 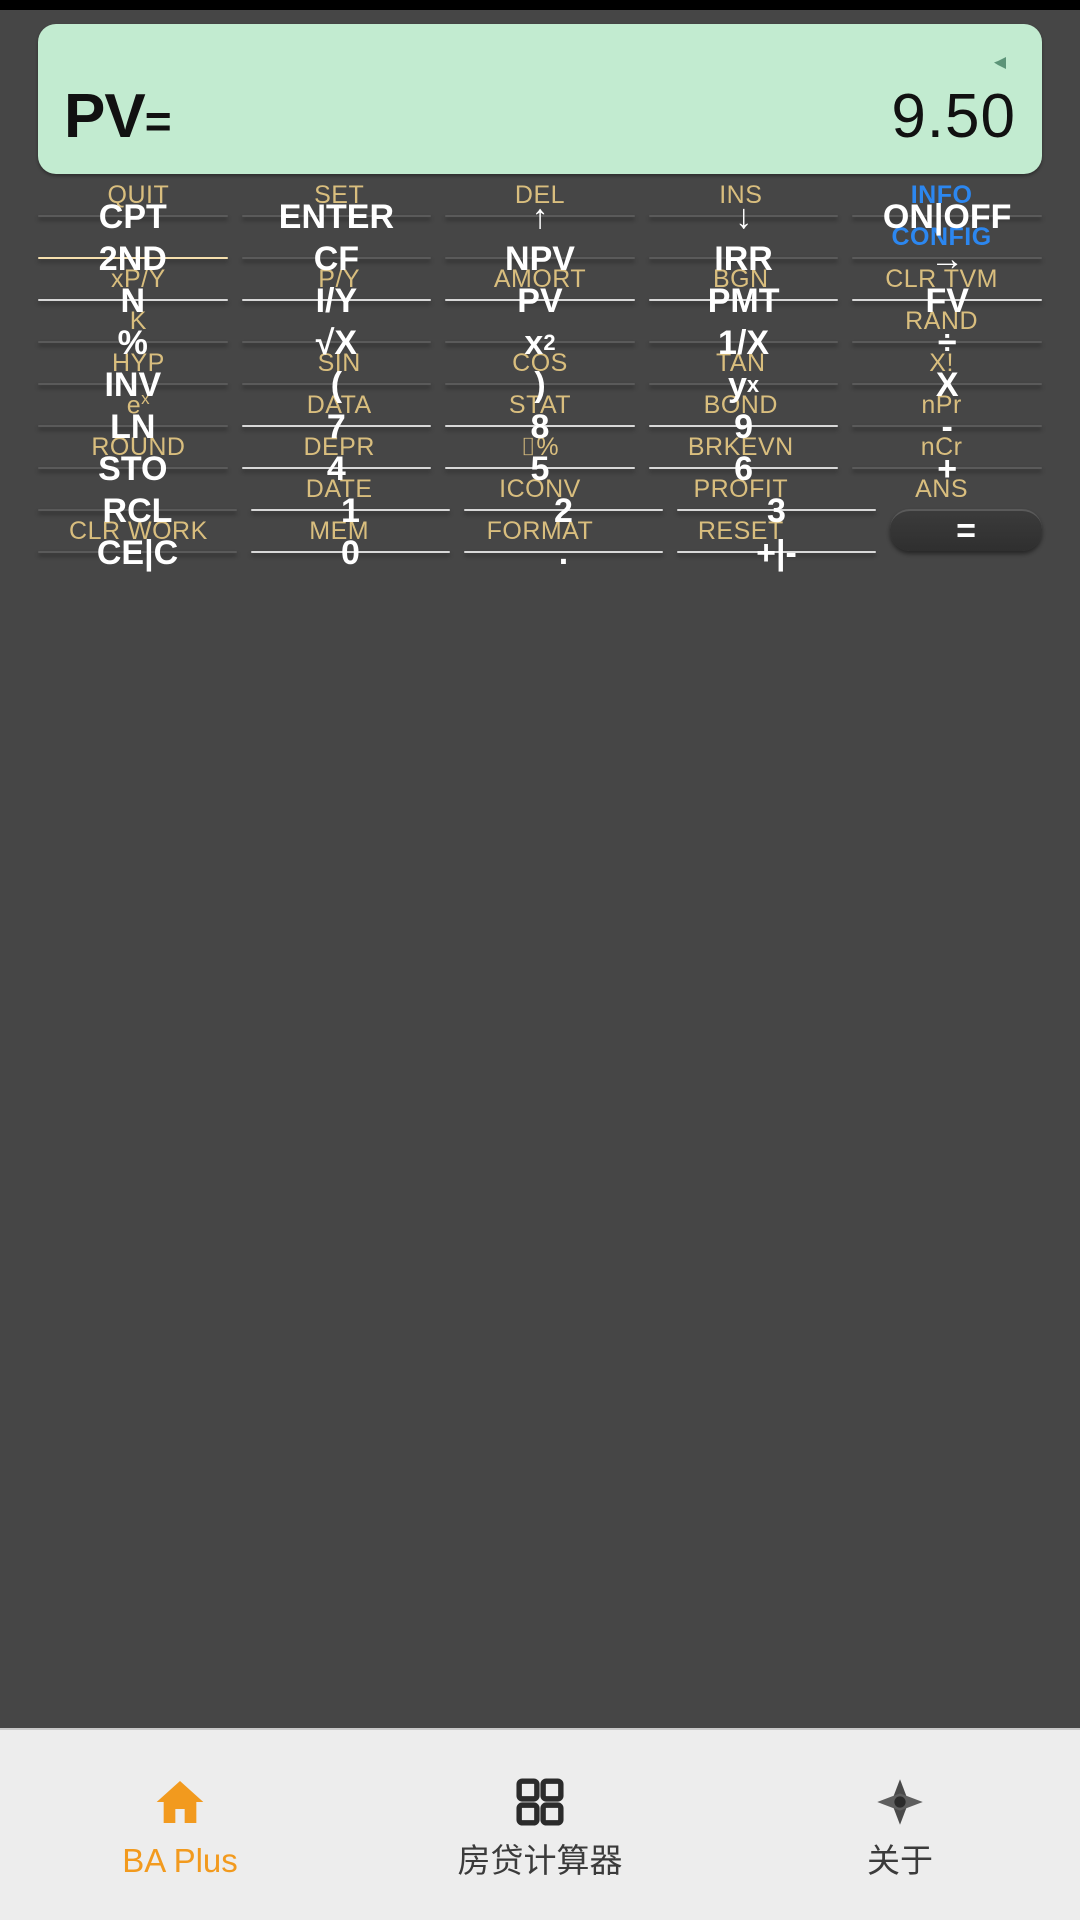 What do you see at coordinates (743, 385) in the screenshot?
I see `key-y: yx` at bounding box center [743, 385].